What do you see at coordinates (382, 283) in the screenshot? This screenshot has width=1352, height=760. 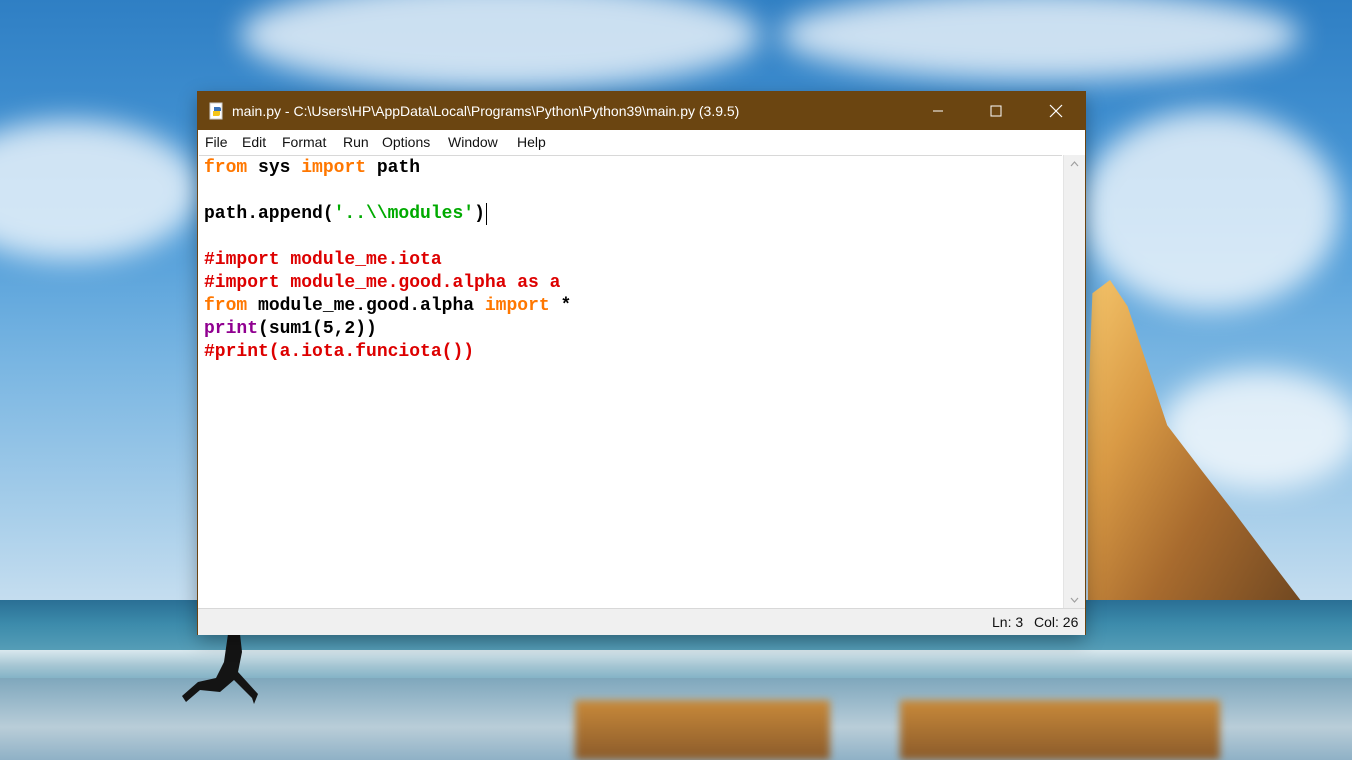 I see `code-token: #import module_me.good.alpha as a` at bounding box center [382, 283].